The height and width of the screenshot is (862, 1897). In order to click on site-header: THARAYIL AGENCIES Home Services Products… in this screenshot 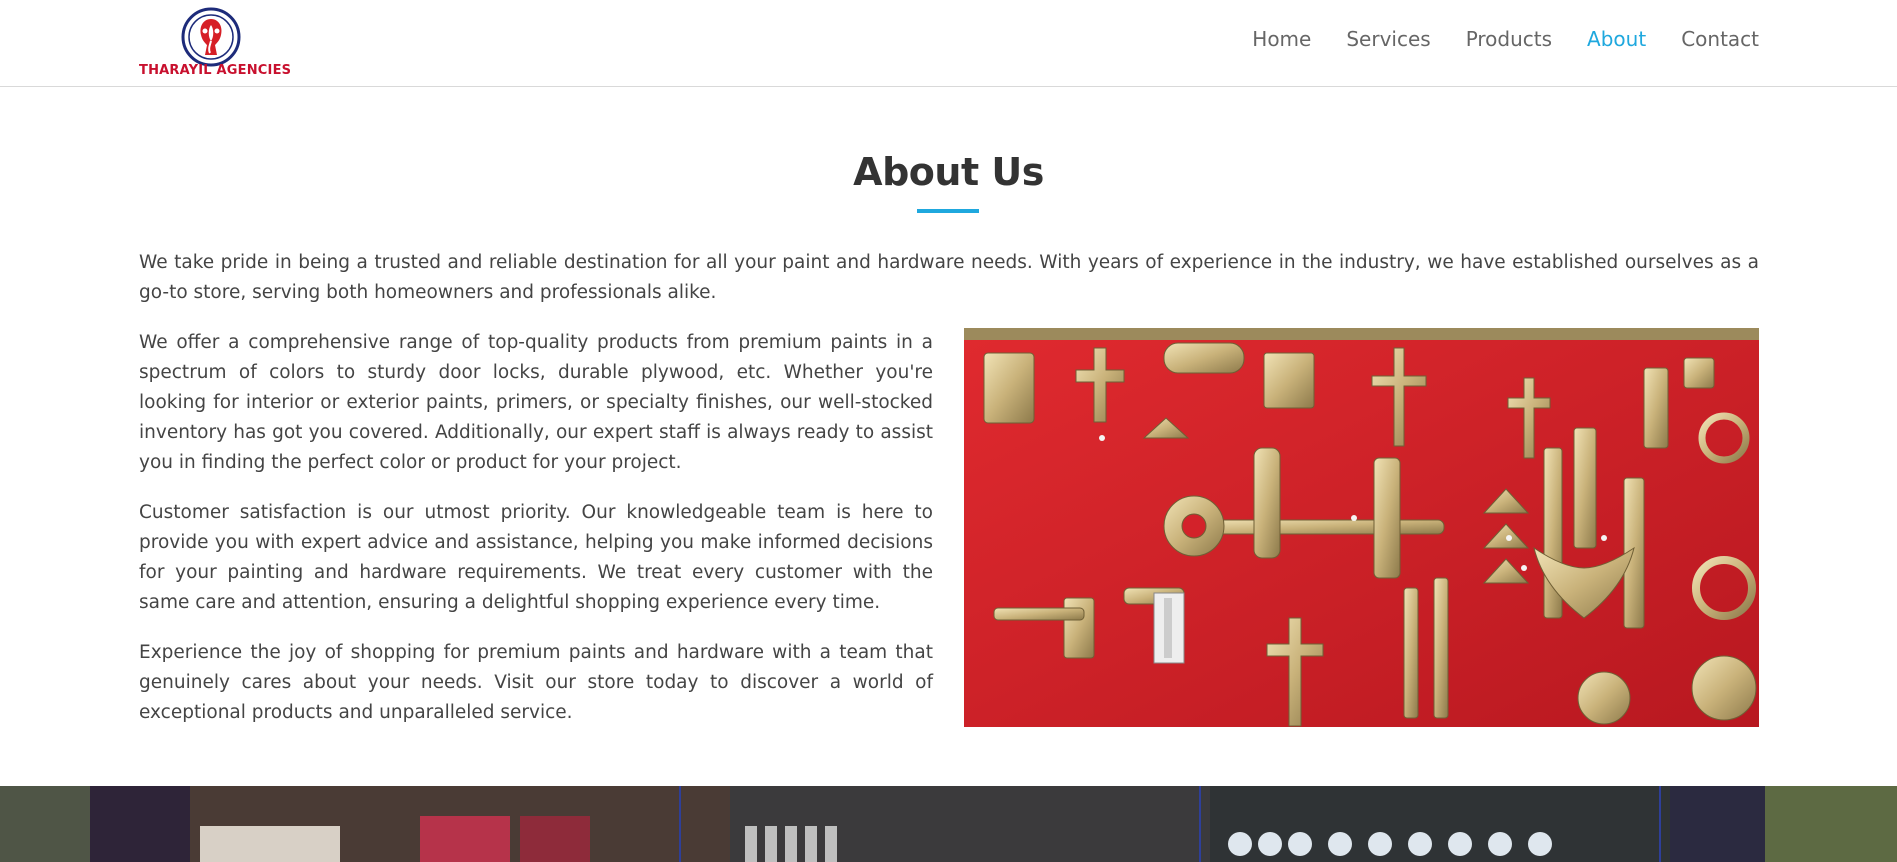, I will do `click(948, 43)`.